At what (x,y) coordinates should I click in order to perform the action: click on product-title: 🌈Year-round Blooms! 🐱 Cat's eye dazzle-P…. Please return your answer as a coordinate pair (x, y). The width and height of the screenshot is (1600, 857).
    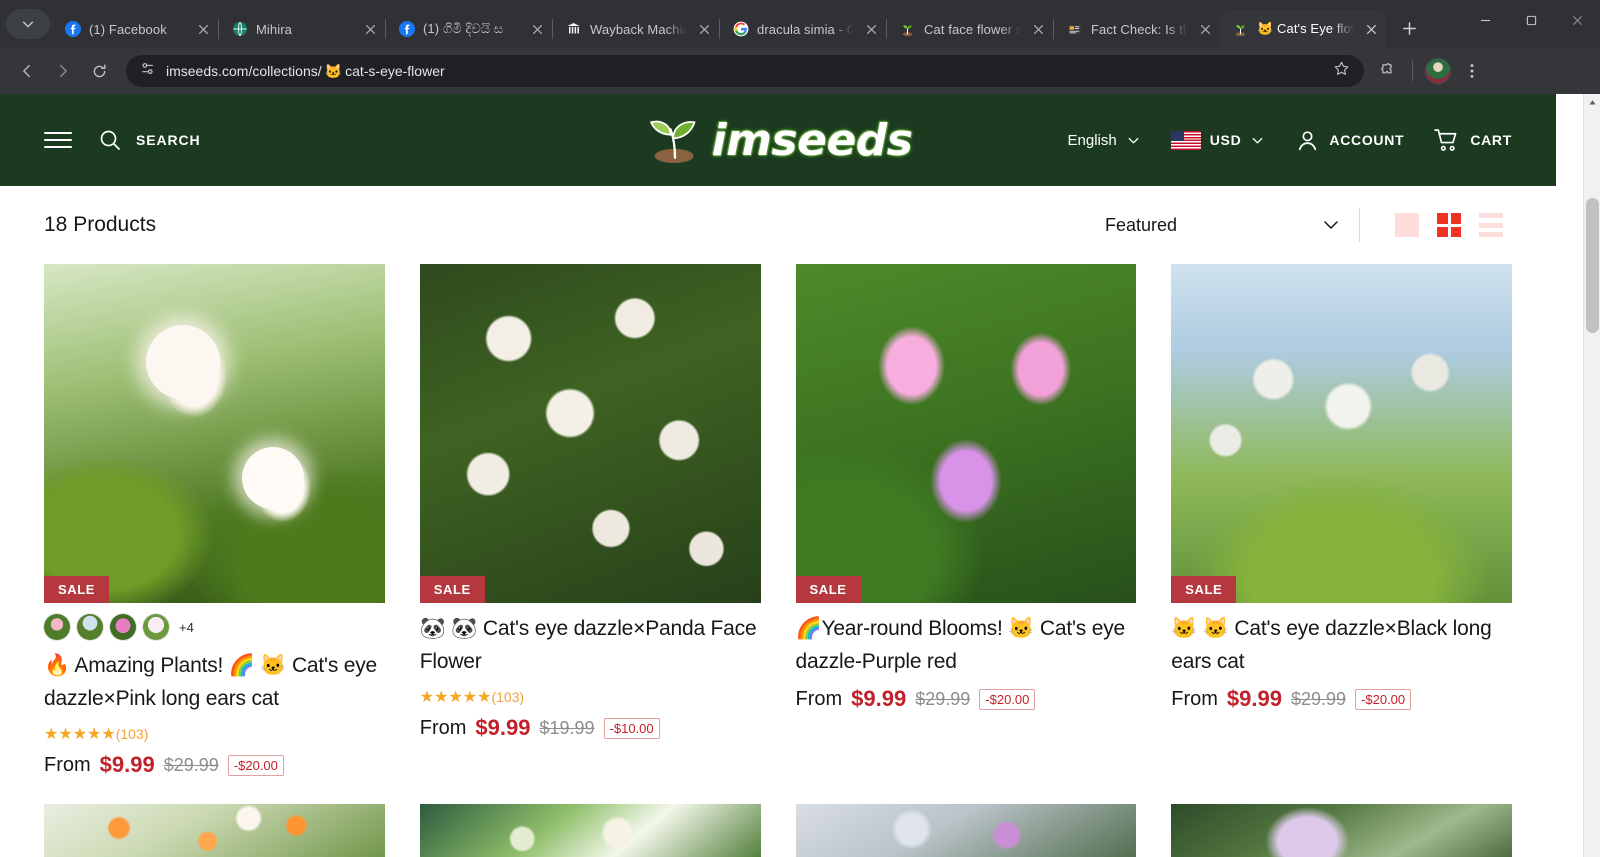
    Looking at the image, I should click on (966, 645).